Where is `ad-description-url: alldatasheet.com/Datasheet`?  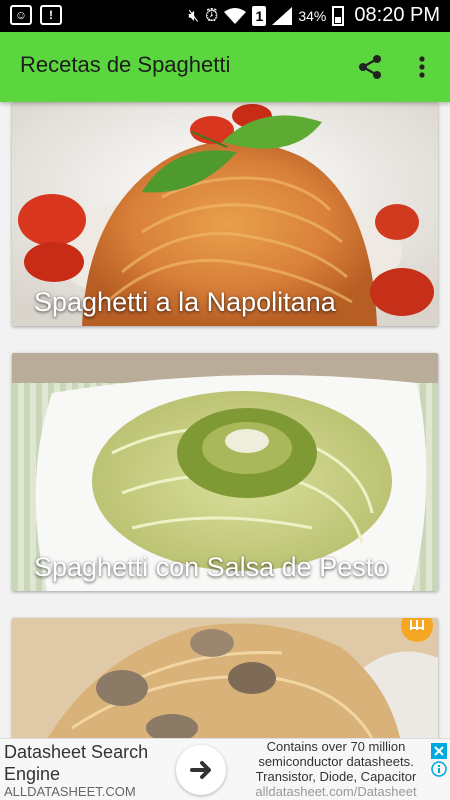
ad-description-url: alldatasheet.com/Datasheet is located at coordinates (336, 791).